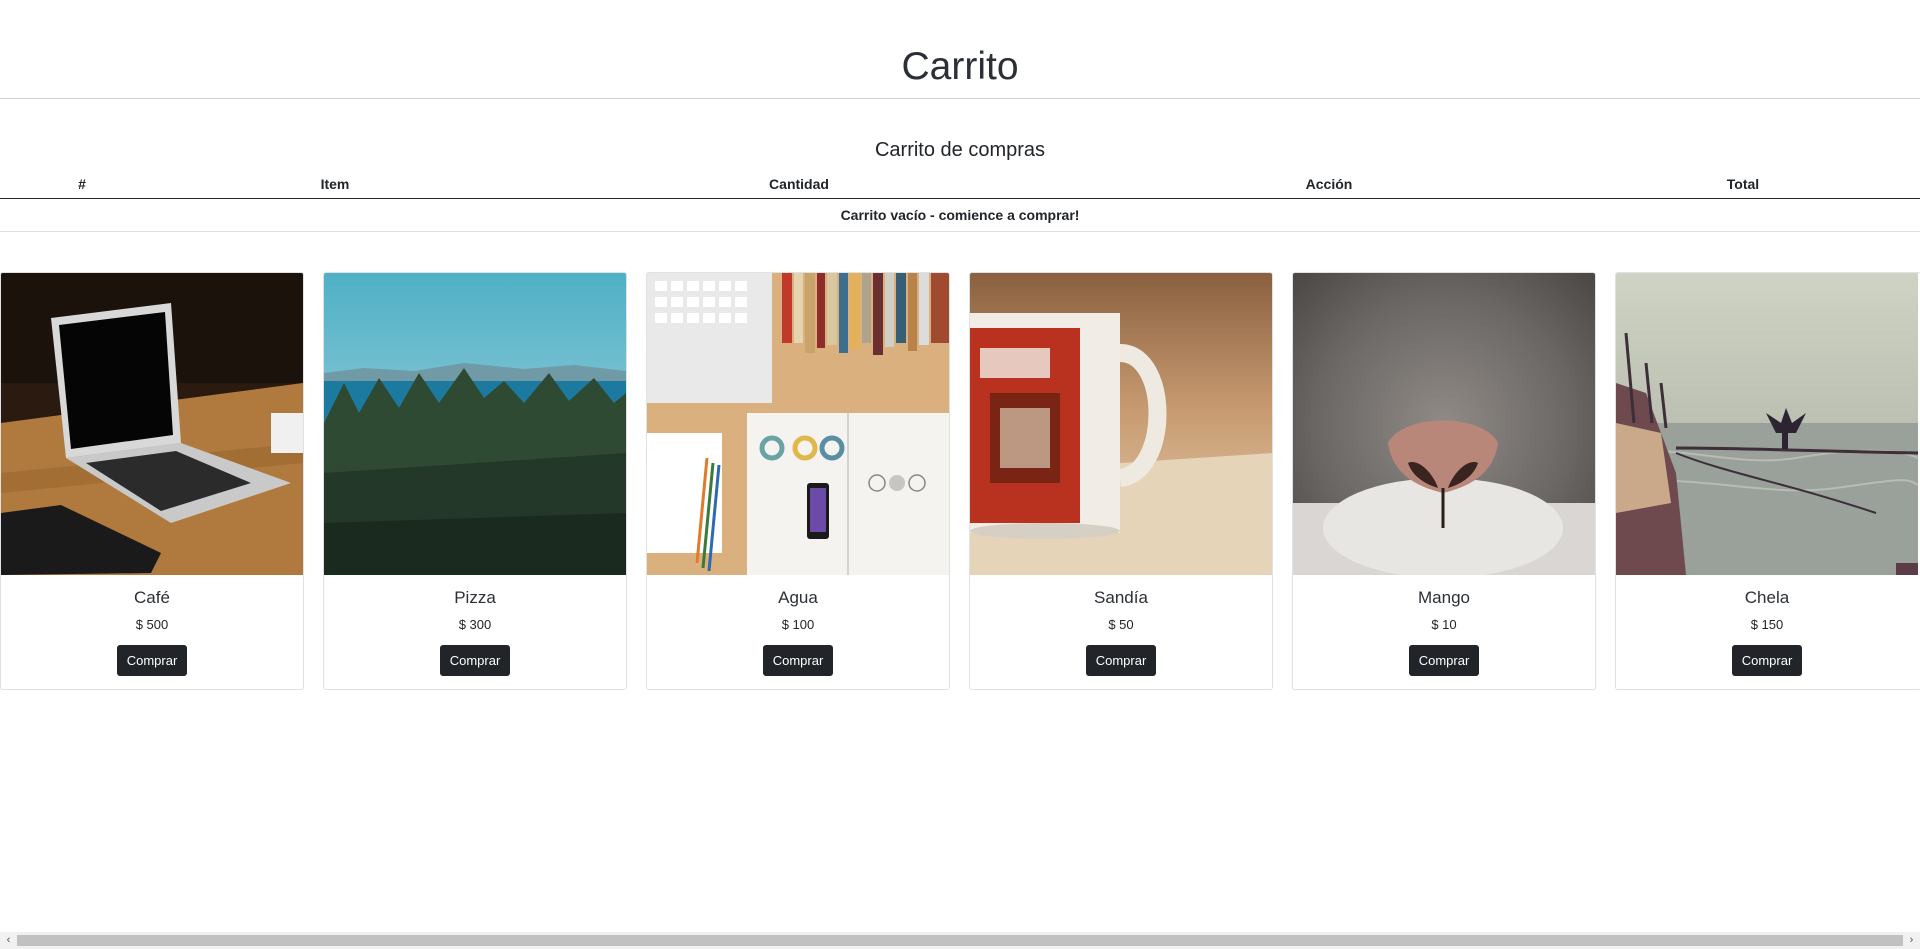  I want to click on product-price: $ 10, so click(1444, 624).